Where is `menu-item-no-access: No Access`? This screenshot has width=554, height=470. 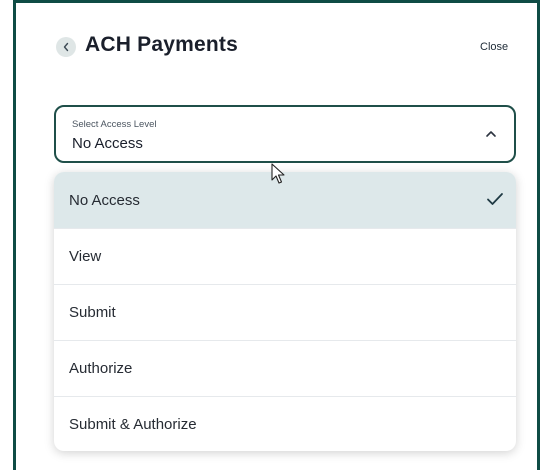 menu-item-no-access: No Access is located at coordinates (285, 200).